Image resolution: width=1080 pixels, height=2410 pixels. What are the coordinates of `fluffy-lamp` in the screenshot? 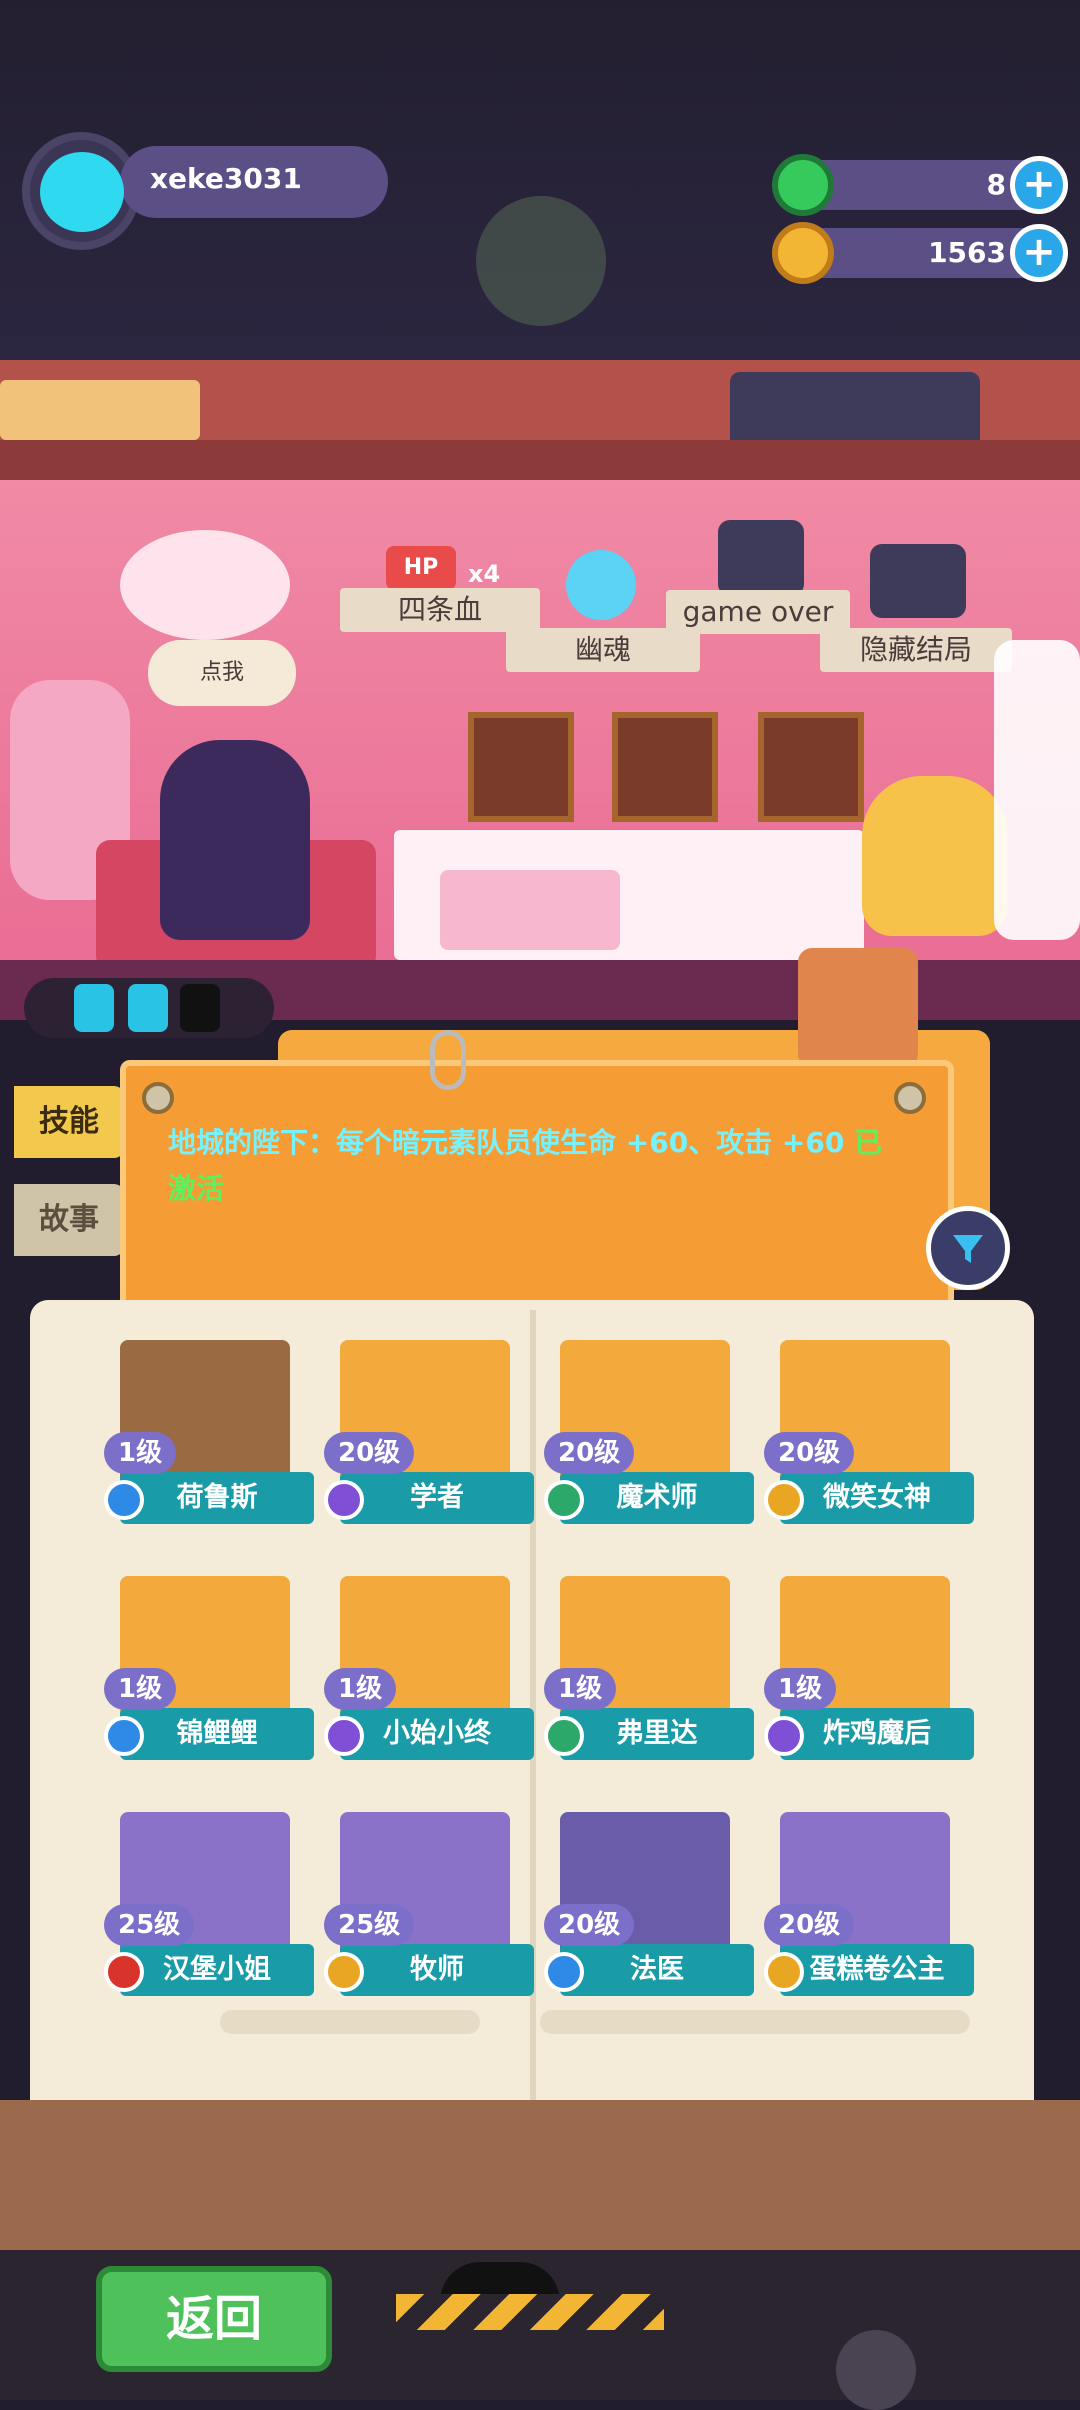 It's located at (205, 585).